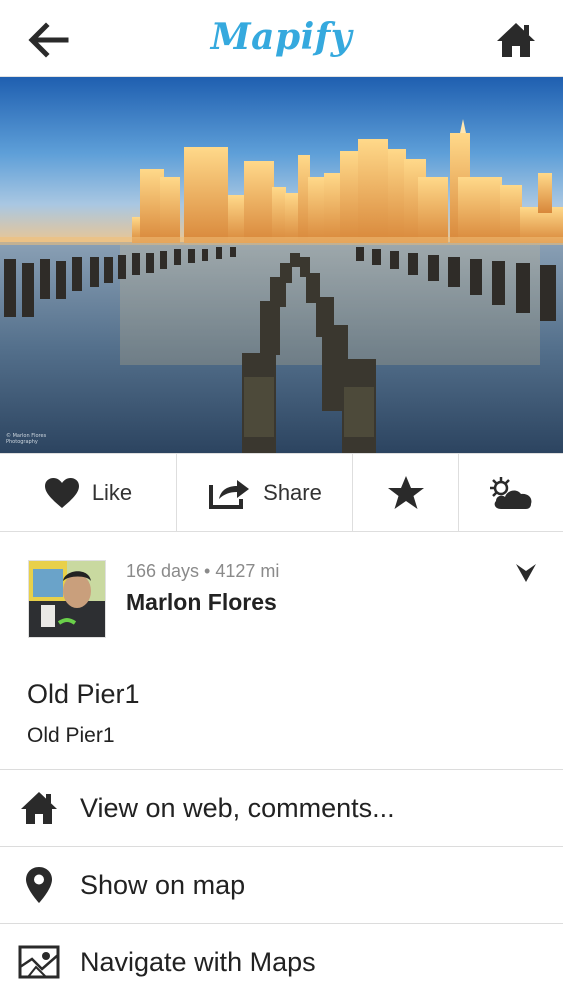 The width and height of the screenshot is (563, 1000). I want to click on action-bar: Like Share, so click(281, 492).